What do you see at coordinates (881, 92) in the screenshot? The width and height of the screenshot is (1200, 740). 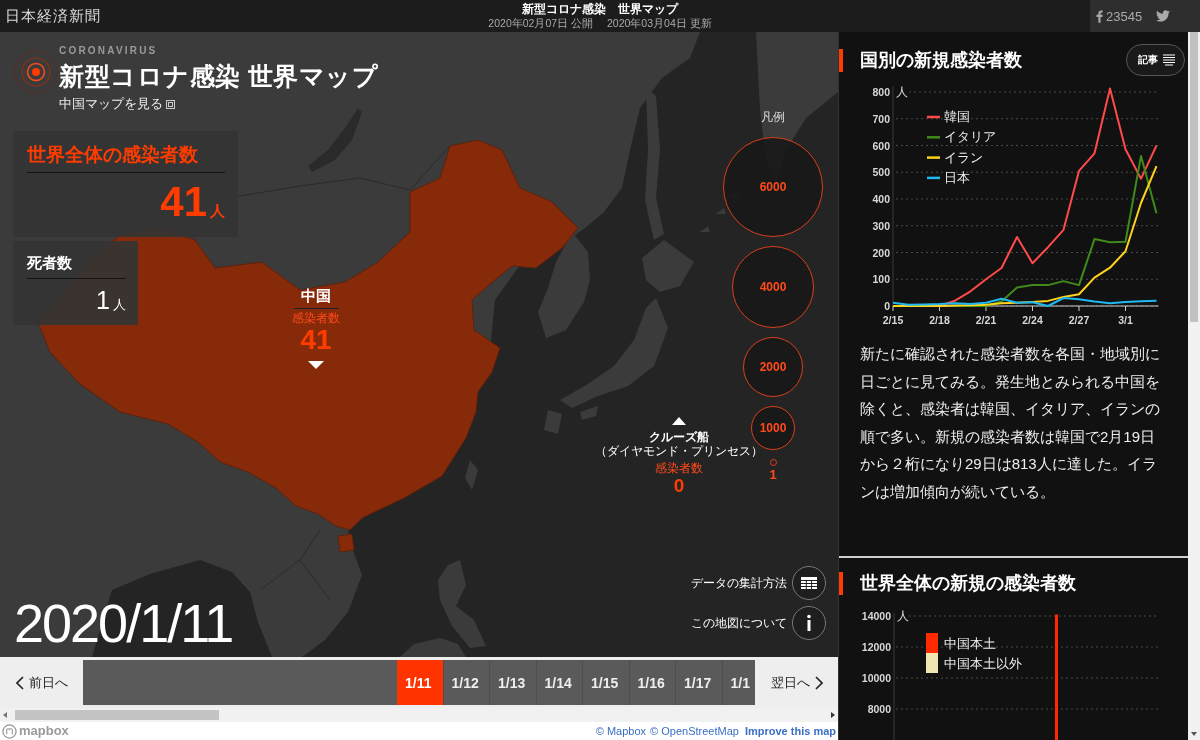 I see `axis-label: 800` at bounding box center [881, 92].